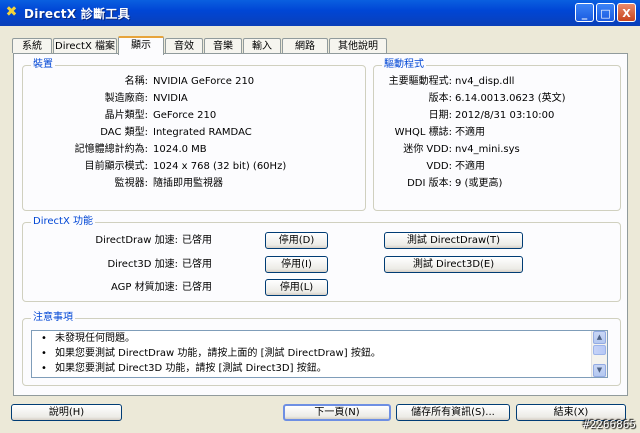 The height and width of the screenshot is (433, 640). Describe the element at coordinates (223, 45) in the screenshot. I see `tab-music: 音樂` at that location.